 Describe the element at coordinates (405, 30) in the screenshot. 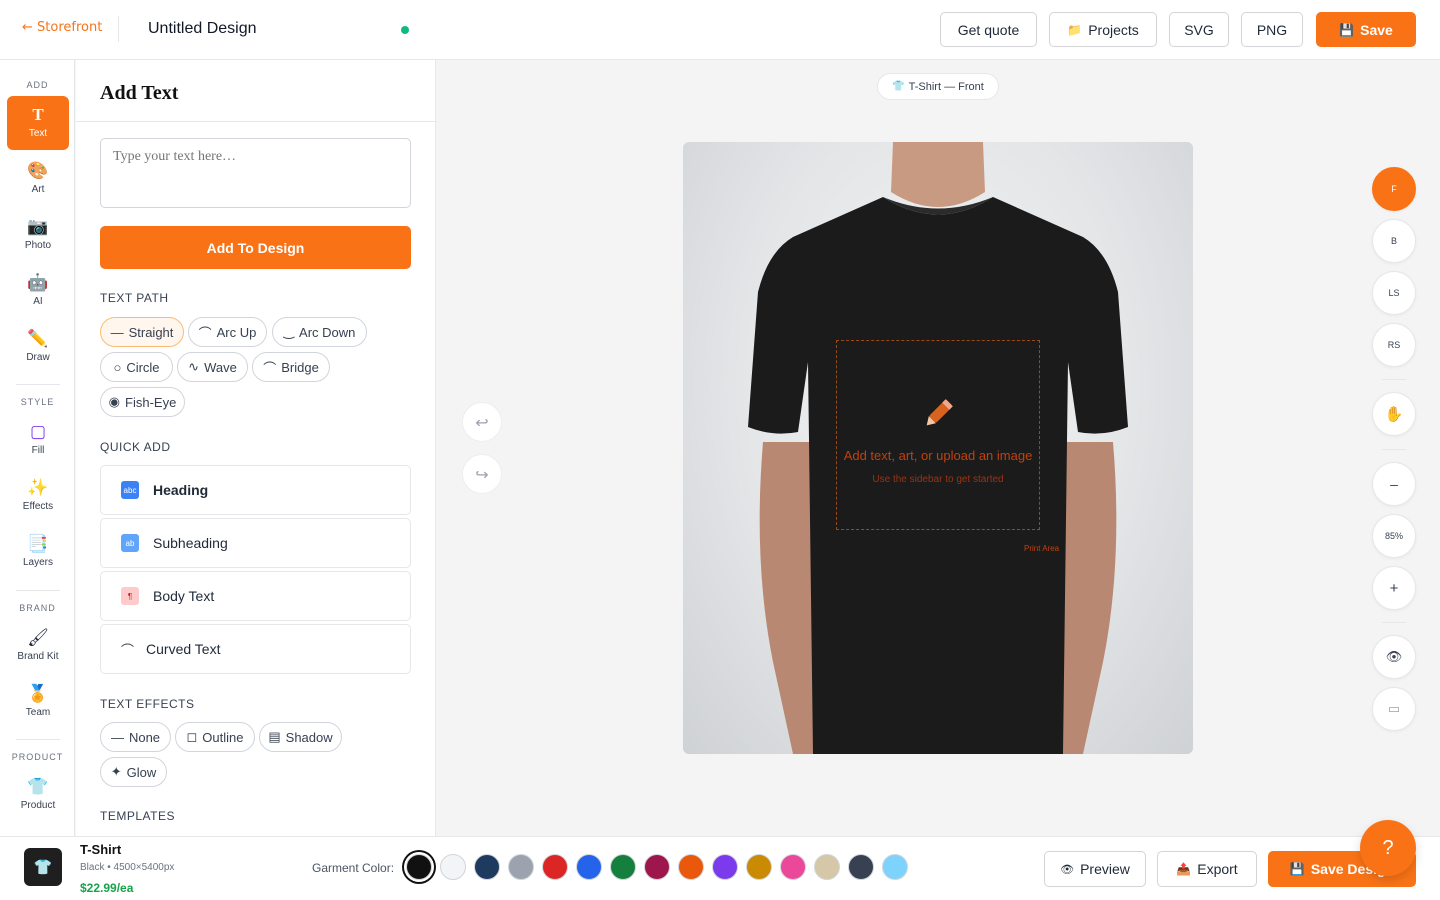

I see `saved-status-dot` at that location.